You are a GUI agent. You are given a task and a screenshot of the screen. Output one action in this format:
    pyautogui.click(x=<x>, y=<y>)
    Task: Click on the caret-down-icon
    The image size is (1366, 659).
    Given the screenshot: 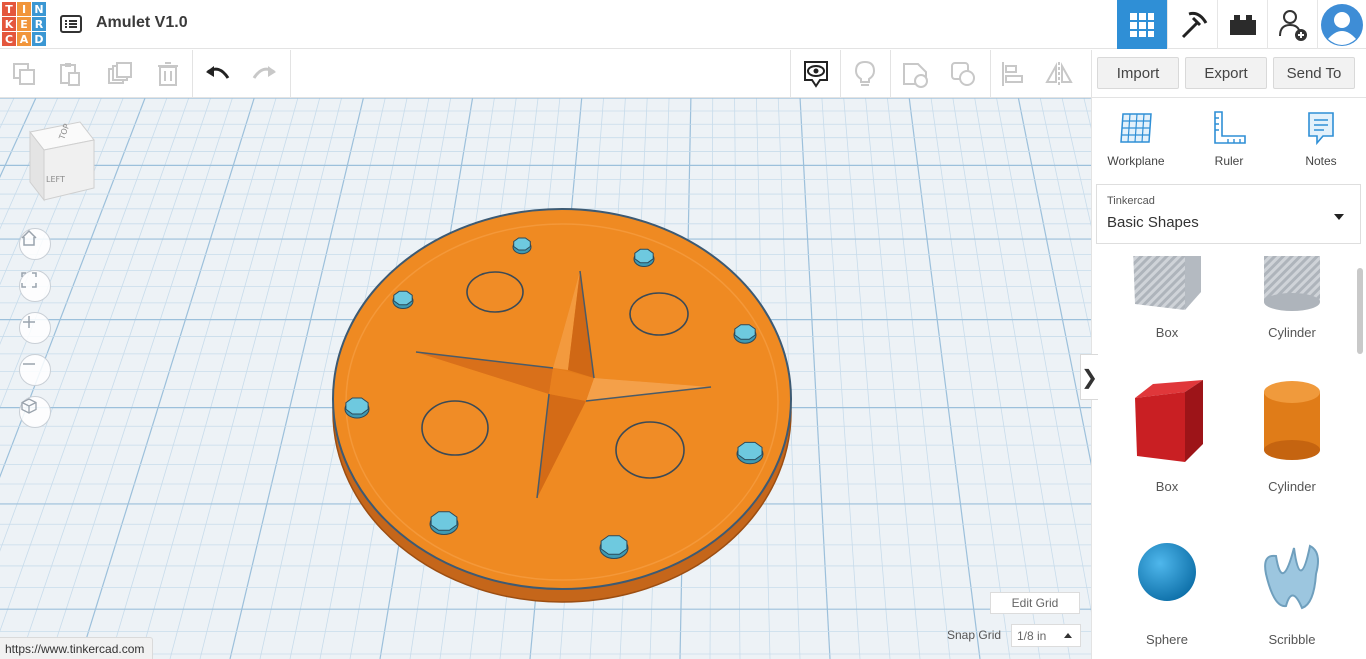 What is the action you would take?
    pyautogui.click(x=1339, y=217)
    